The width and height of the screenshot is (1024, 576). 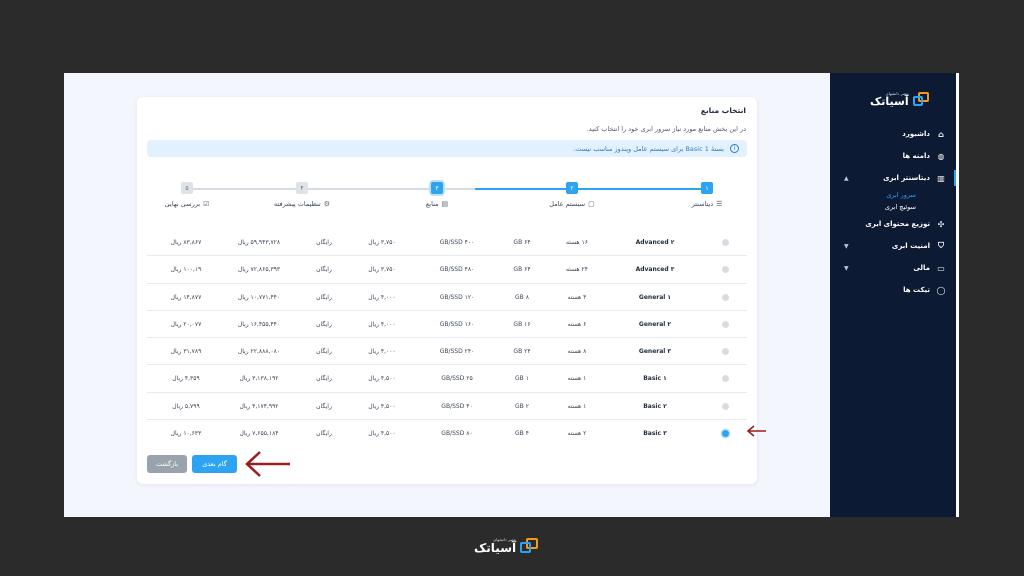 What do you see at coordinates (259, 270) in the screenshot?
I see `monthly-price: ۷۲,۸۶۵,۳۹۳ ریال` at bounding box center [259, 270].